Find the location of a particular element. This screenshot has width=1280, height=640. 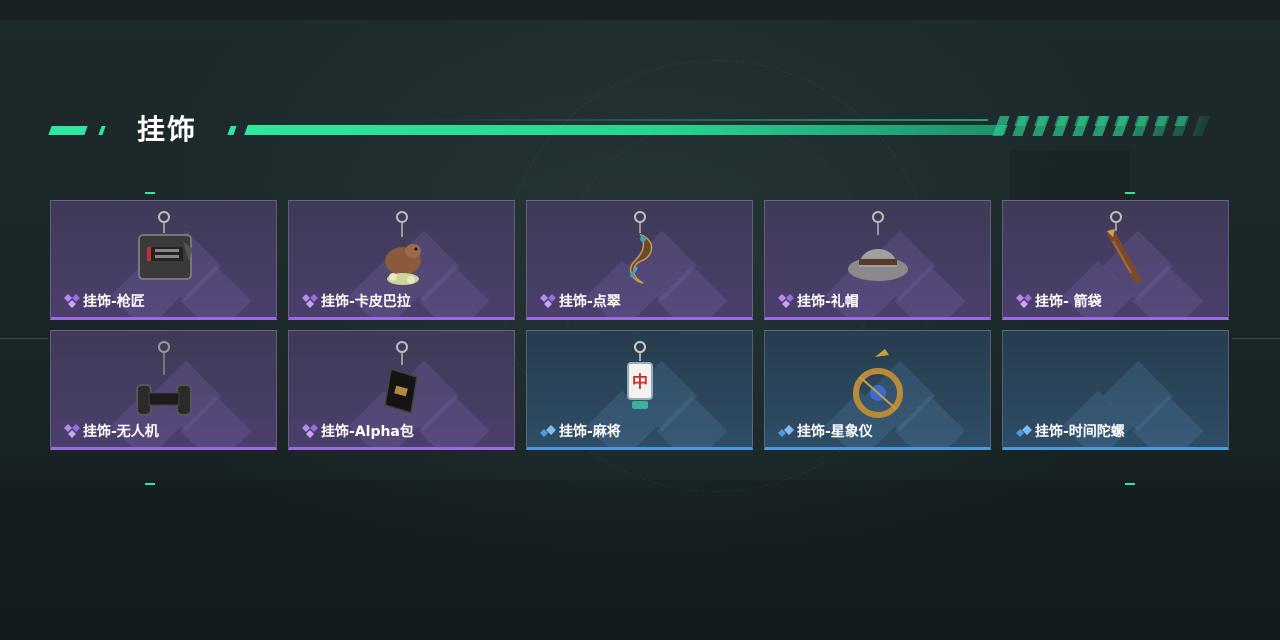

charm-card: 挂饰-星象仪 is located at coordinates (877, 390).